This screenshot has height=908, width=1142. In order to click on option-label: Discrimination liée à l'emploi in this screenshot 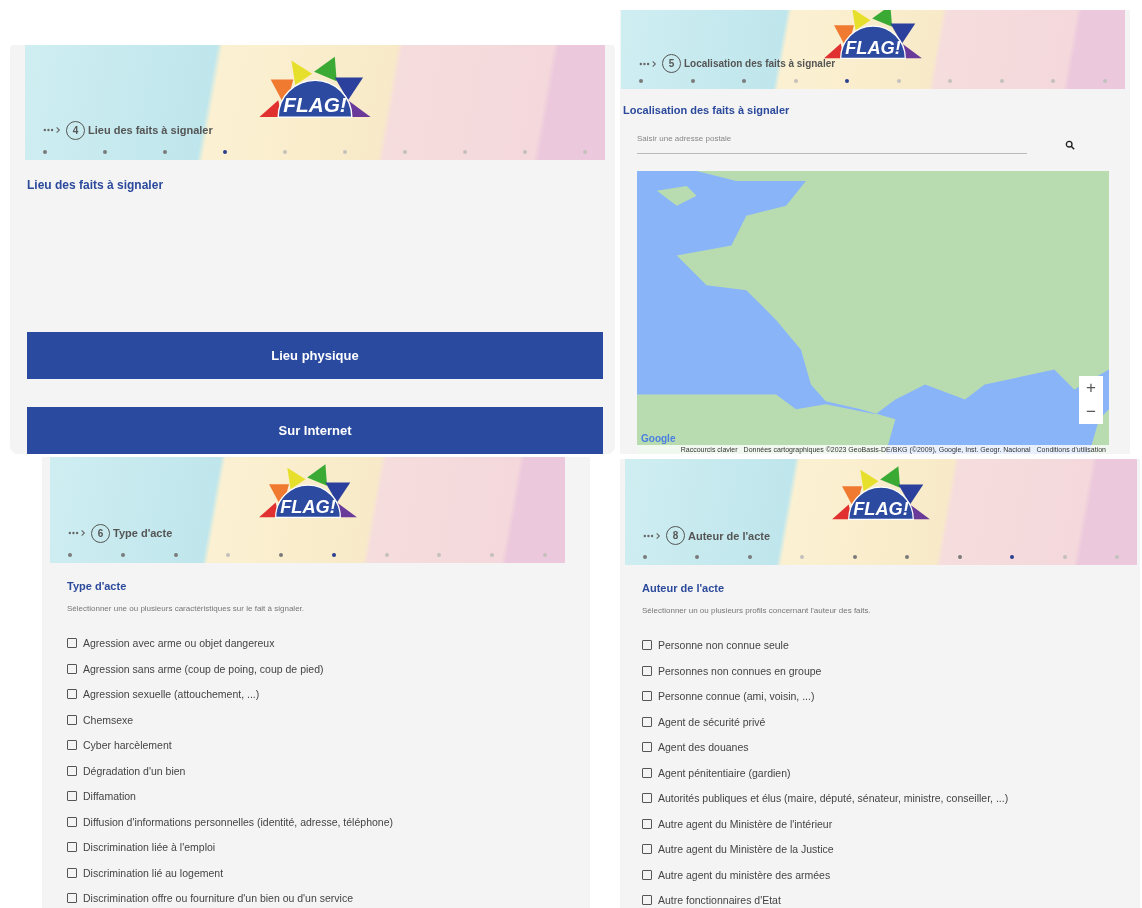, I will do `click(149, 847)`.